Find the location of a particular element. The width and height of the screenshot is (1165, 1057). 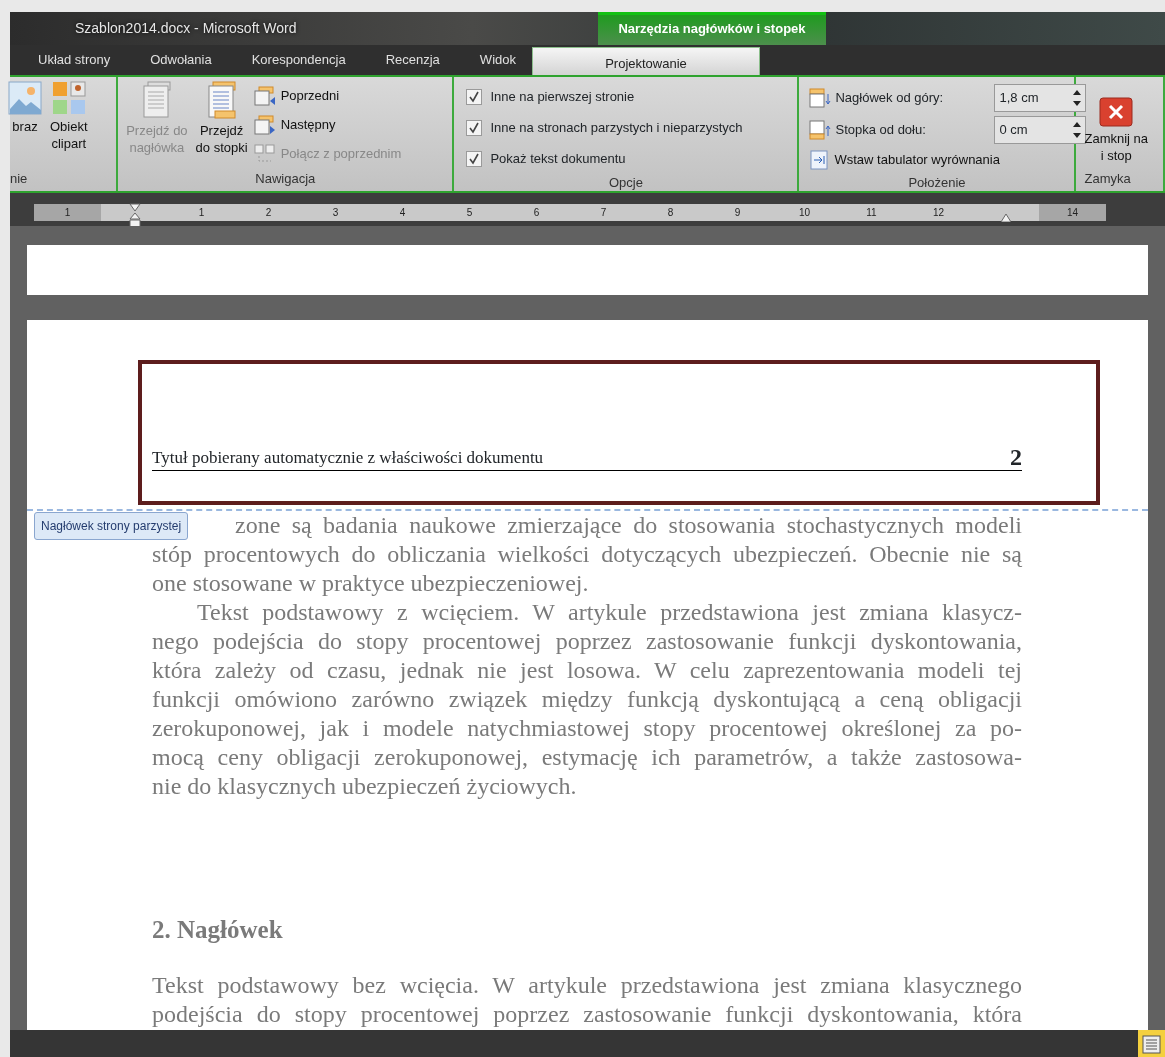

ribbon-button: Obiekt clipart is located at coordinates (69, 125).